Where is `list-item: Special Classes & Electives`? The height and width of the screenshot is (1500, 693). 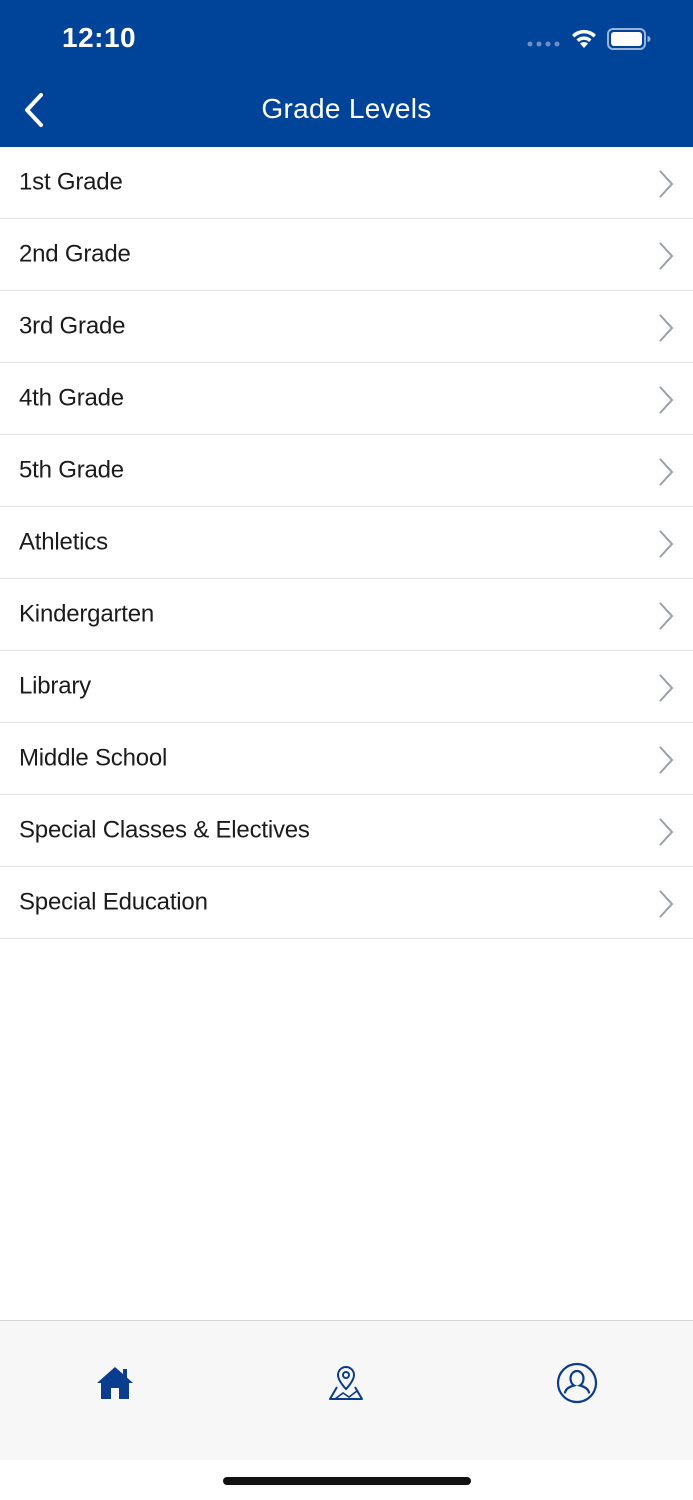
list-item: Special Classes & Electives is located at coordinates (346, 831).